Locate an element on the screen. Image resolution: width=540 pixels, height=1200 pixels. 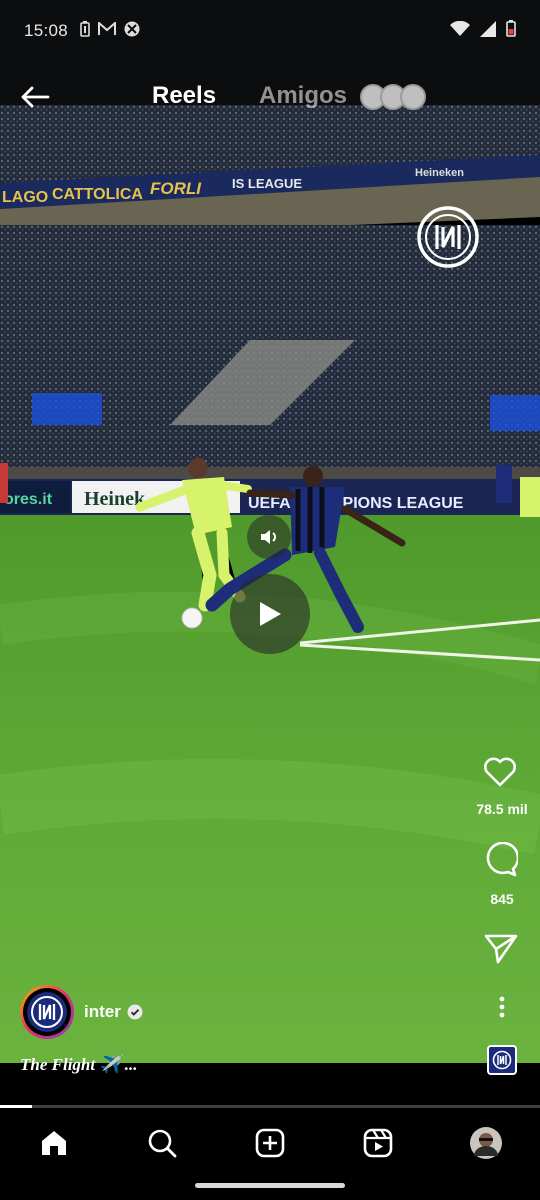
heart-icon is located at coordinates (500, 772).